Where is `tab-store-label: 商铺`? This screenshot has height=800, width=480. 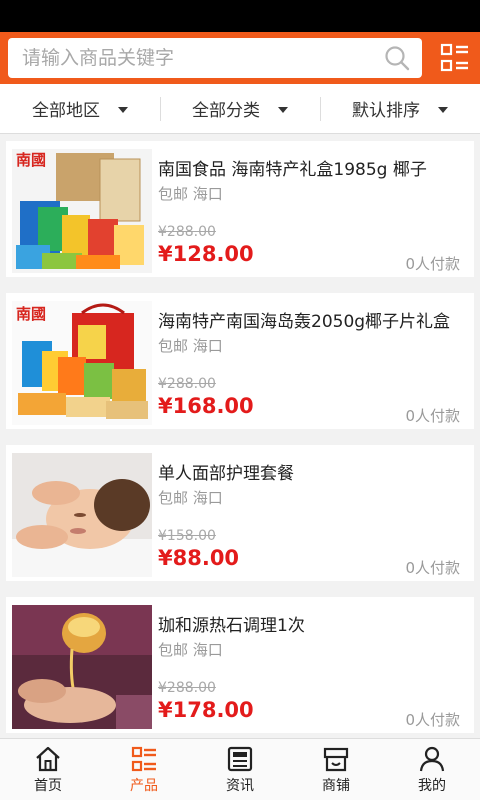 tab-store-label: 商铺 is located at coordinates (336, 786).